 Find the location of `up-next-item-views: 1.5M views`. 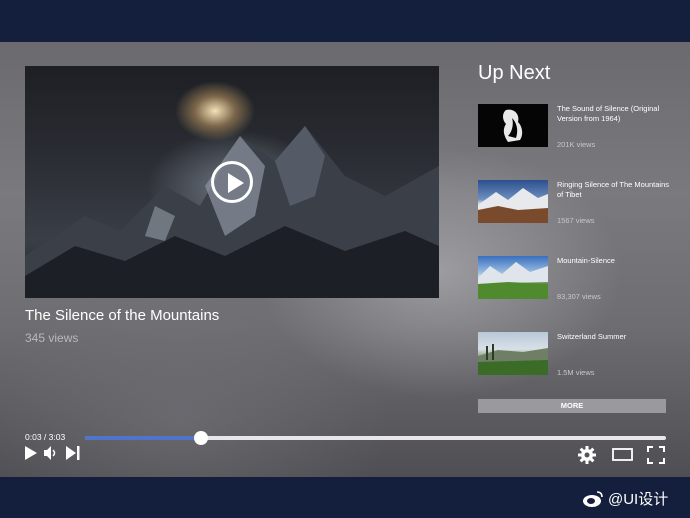

up-next-item-views: 1.5M views is located at coordinates (576, 372).